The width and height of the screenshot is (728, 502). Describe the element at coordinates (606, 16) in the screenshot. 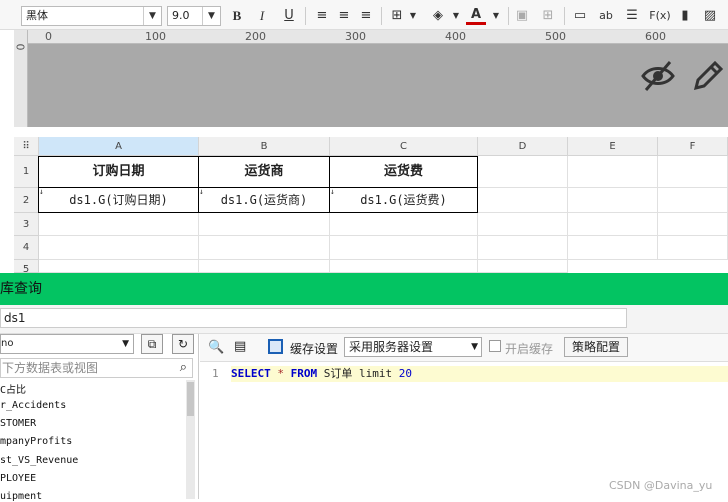

I see `text-button: ab` at that location.